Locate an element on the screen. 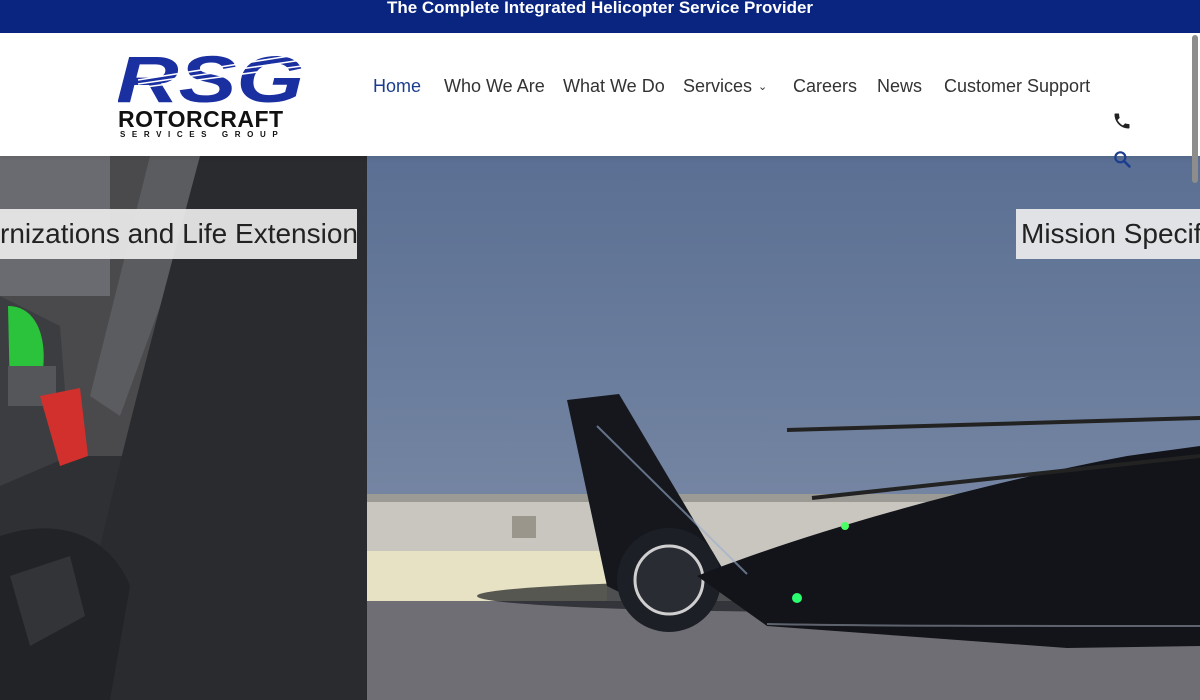  rsg-logo-mark: RSG is located at coordinates (210, 76).